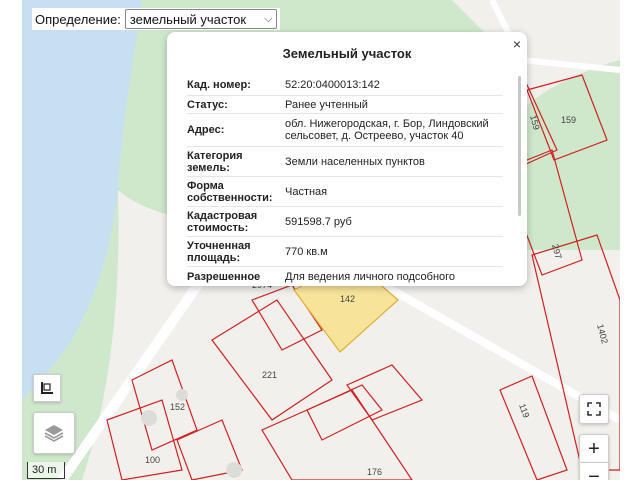  Describe the element at coordinates (46, 470) in the screenshot. I see `scale-bar: 30 m` at that location.